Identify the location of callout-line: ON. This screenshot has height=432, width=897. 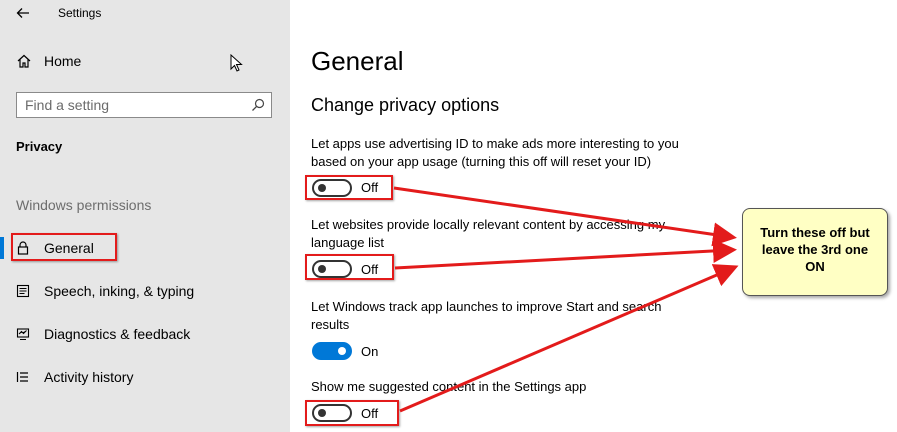
(815, 266).